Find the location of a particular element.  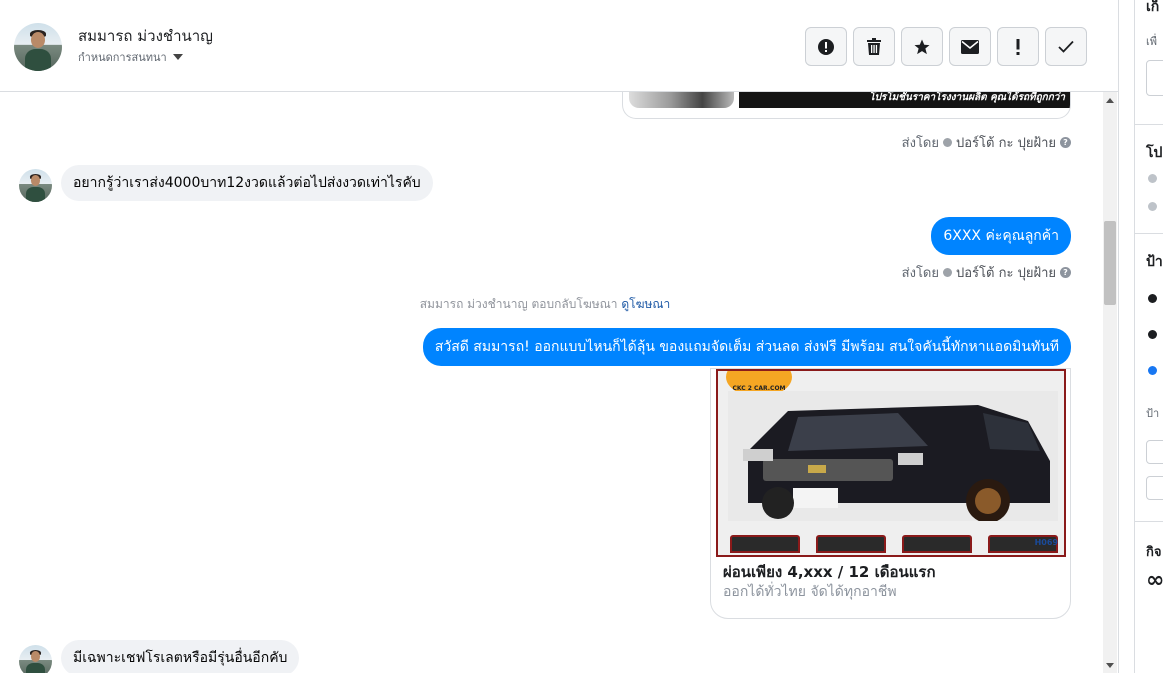

check-icon is located at coordinates (1066, 46).